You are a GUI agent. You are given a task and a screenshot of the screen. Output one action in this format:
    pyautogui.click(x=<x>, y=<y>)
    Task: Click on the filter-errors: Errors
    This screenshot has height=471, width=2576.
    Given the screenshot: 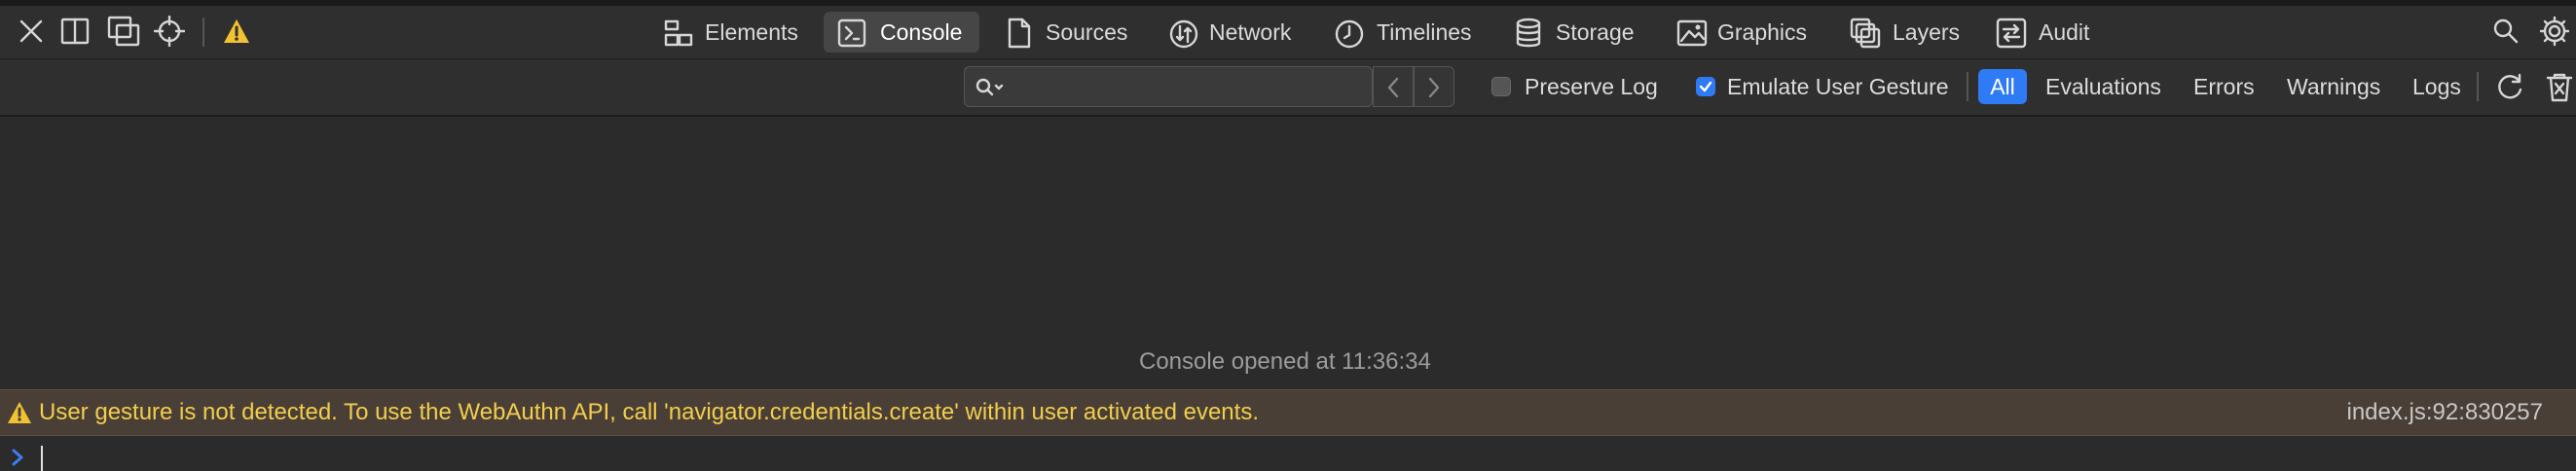 What is the action you would take?
    pyautogui.click(x=2224, y=86)
    